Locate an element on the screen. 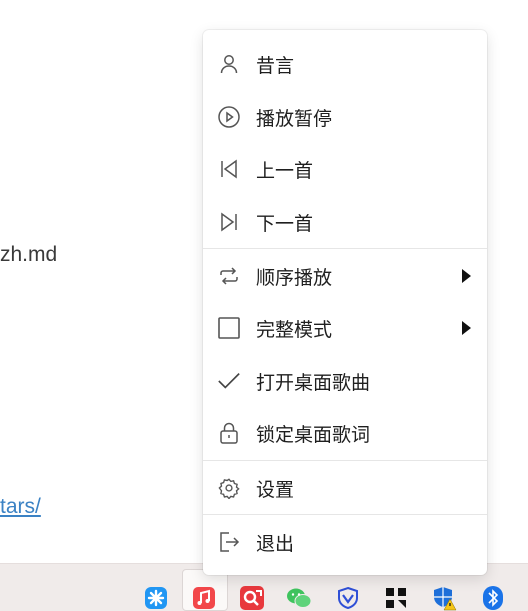 This screenshot has height=611, width=528. menu-item-label: 打开桌面歌曲 is located at coordinates (313, 382).